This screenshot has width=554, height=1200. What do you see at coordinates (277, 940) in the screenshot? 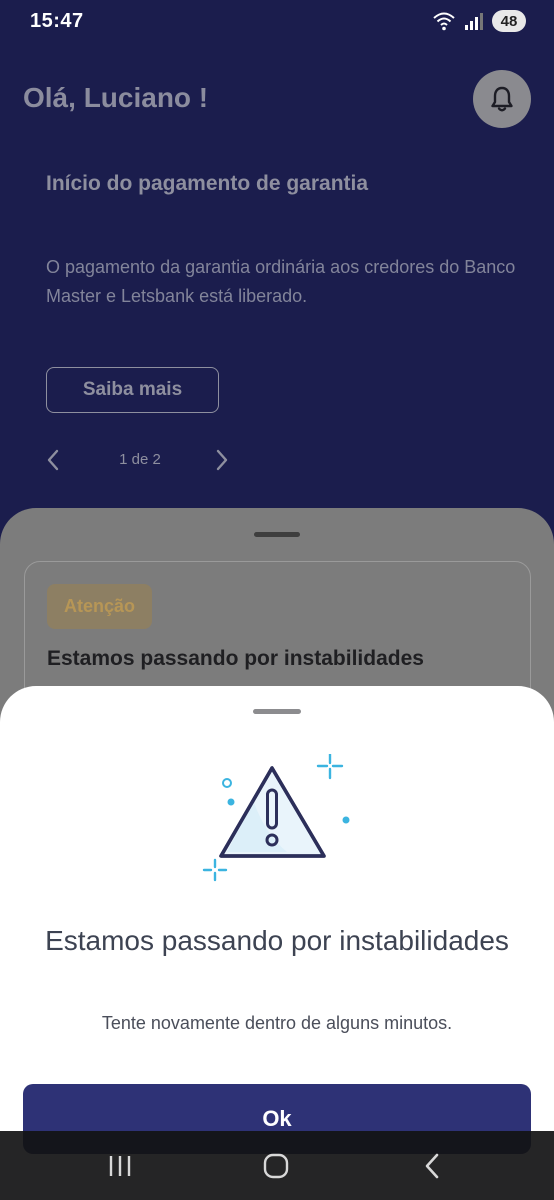
I see `modal-title: Estamos passando por instabilidades` at bounding box center [277, 940].